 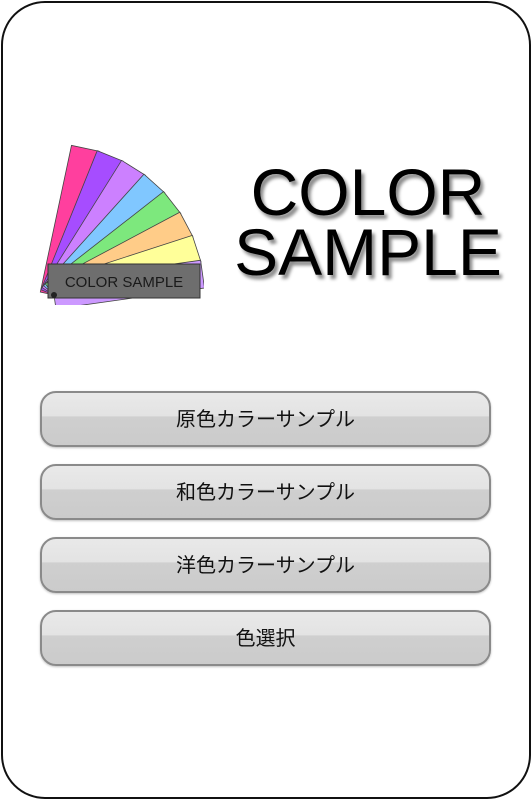 What do you see at coordinates (368, 192) in the screenshot?
I see `title-line-1: COLOR` at bounding box center [368, 192].